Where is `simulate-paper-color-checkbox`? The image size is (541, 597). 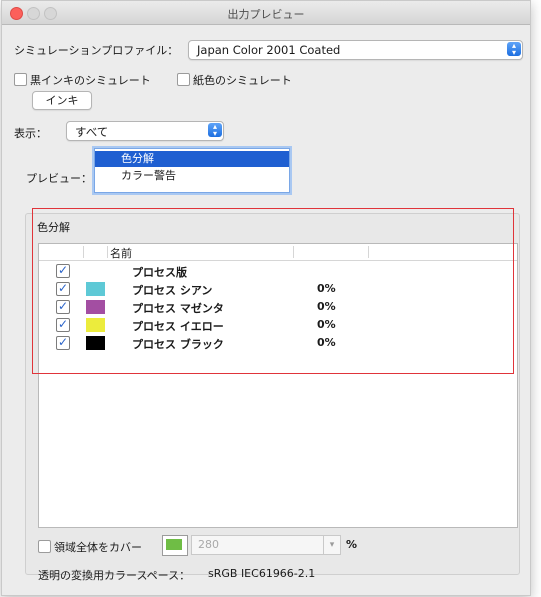 simulate-paper-color-checkbox is located at coordinates (183, 79).